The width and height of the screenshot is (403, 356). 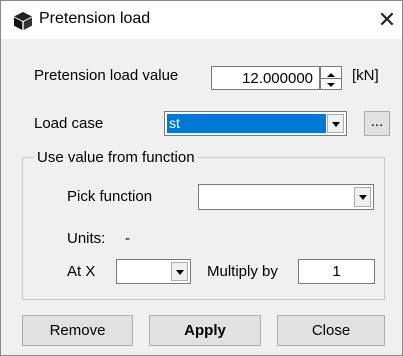 I want to click on close-button: Close, so click(x=331, y=330).